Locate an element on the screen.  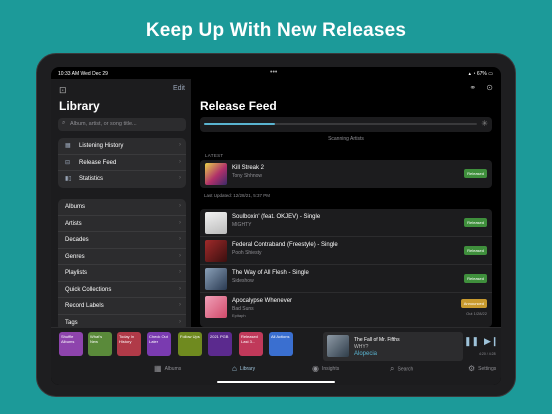
grid-icon: ▦ is located at coordinates (158, 368).